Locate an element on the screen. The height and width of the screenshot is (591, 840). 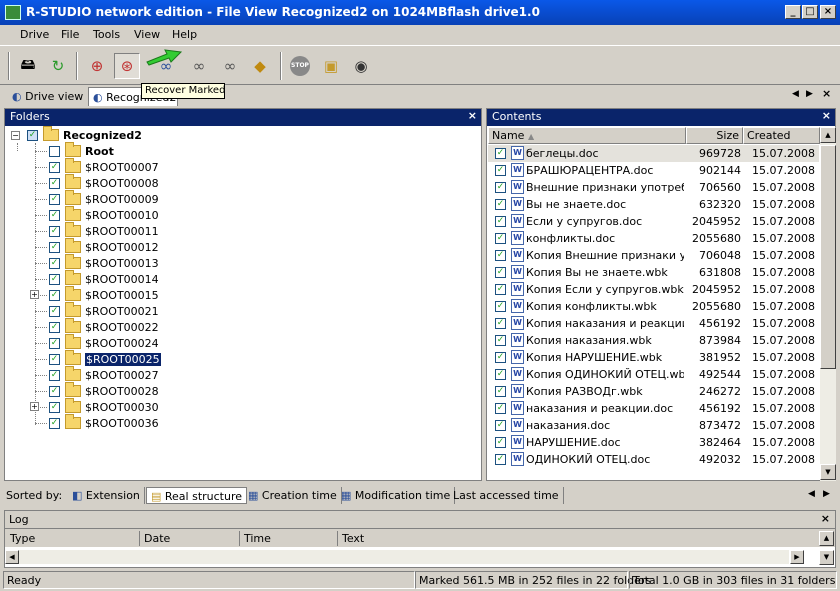
vertical-scrollbar: ▲ ▼ is located at coordinates (828, 304).